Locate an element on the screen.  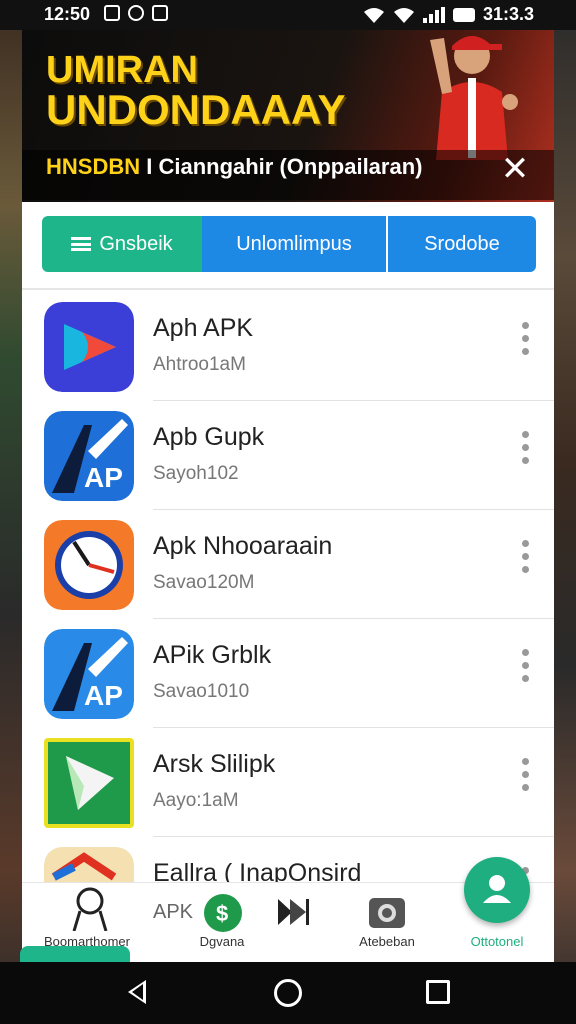
player-image is located at coordinates (474, 98).